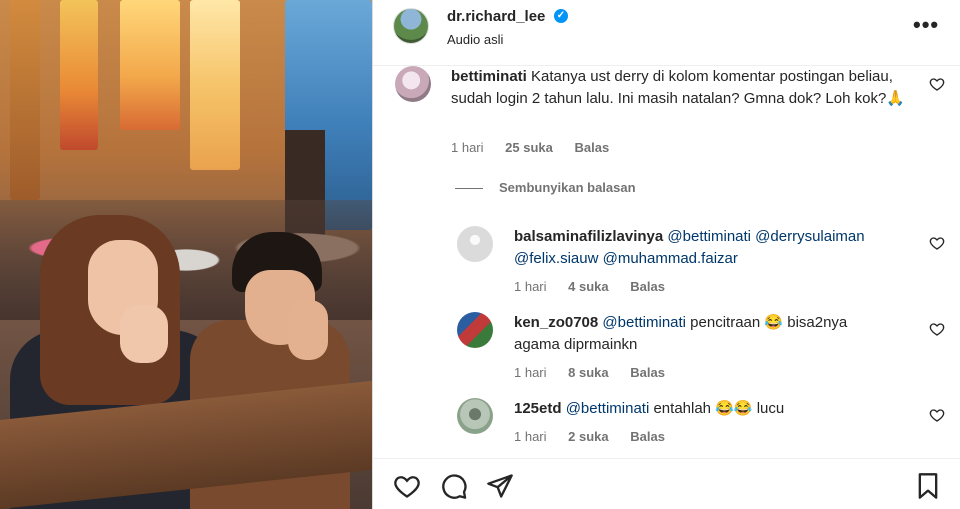 Image resolution: width=960 pixels, height=509 pixels. Describe the element at coordinates (567, 187) in the screenshot. I see `hide-replies-label: Sembunyikan balasan` at that location.